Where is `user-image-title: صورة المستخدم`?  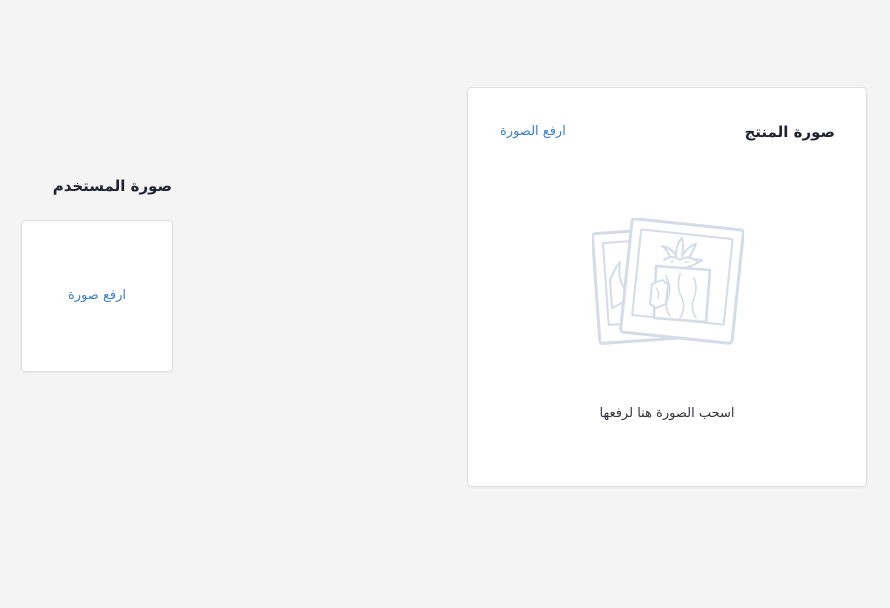
user-image-title: صورة المستخدم is located at coordinates (112, 186).